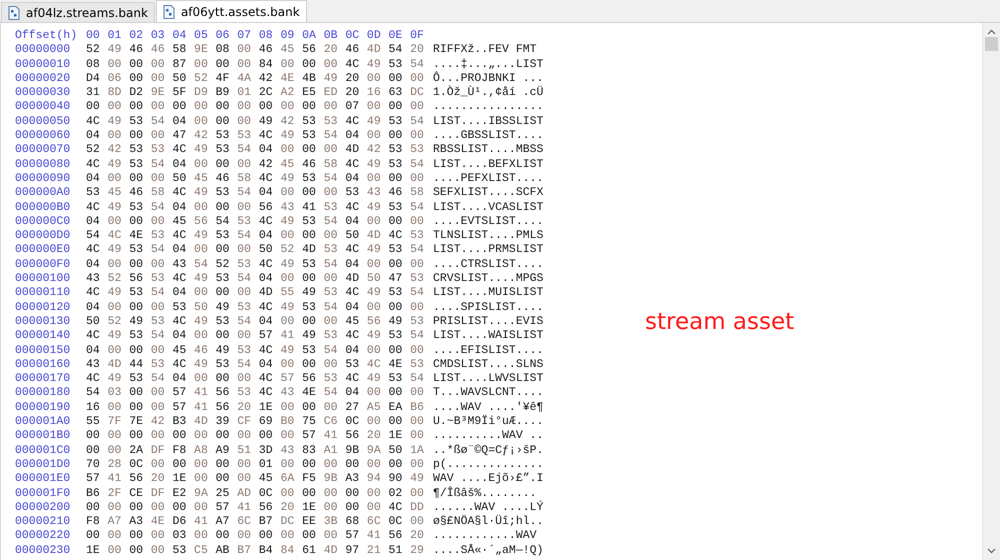 Image resolution: width=1000 pixels, height=560 pixels. What do you see at coordinates (488, 379) in the screenshot?
I see `ascii-text: LIST....LWVSLIST` at bounding box center [488, 379].